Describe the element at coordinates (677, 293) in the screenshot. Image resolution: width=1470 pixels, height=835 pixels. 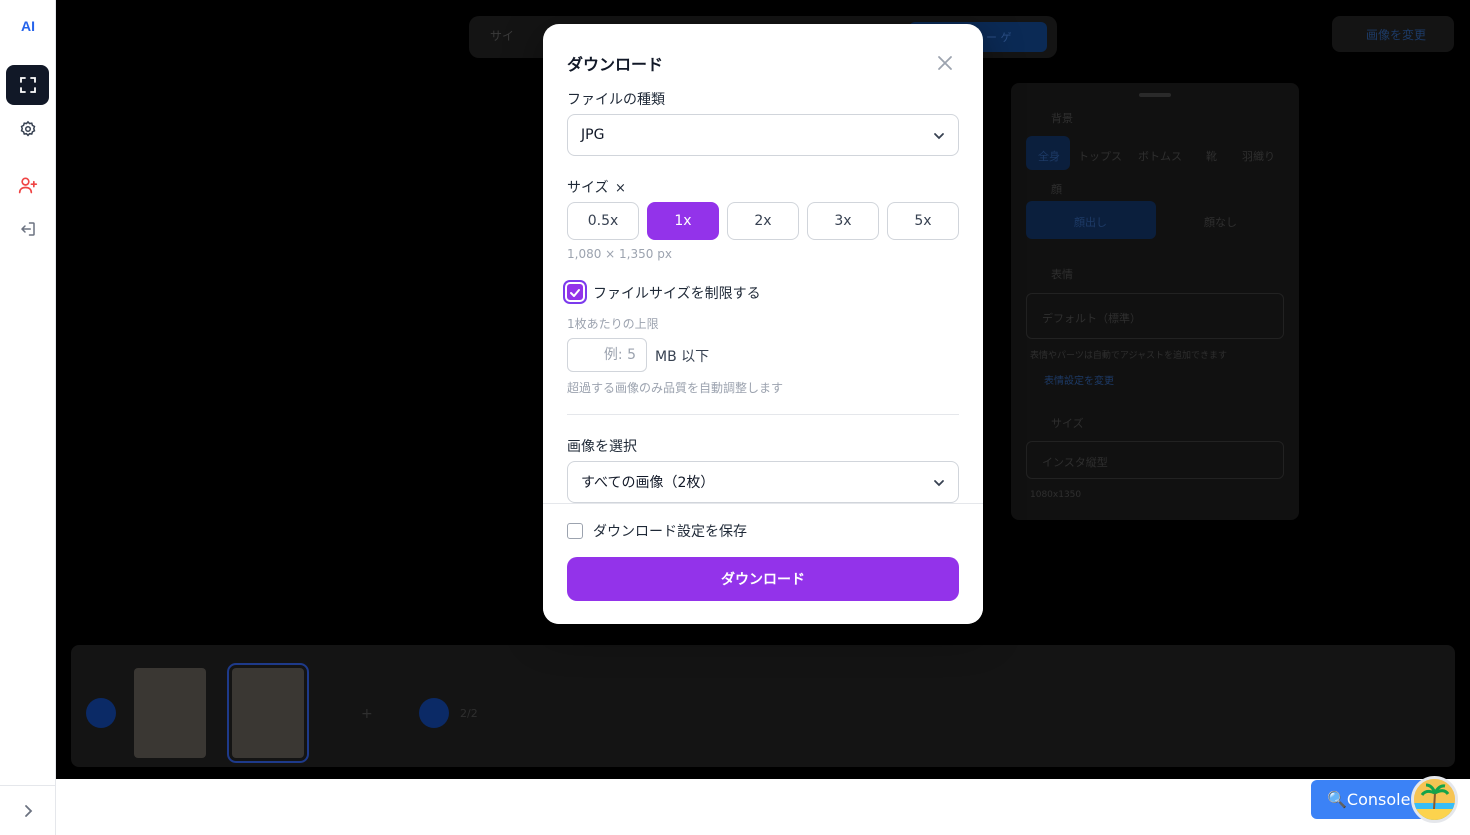
I see `limit-size-label: ファイルサイズを制限する` at that location.